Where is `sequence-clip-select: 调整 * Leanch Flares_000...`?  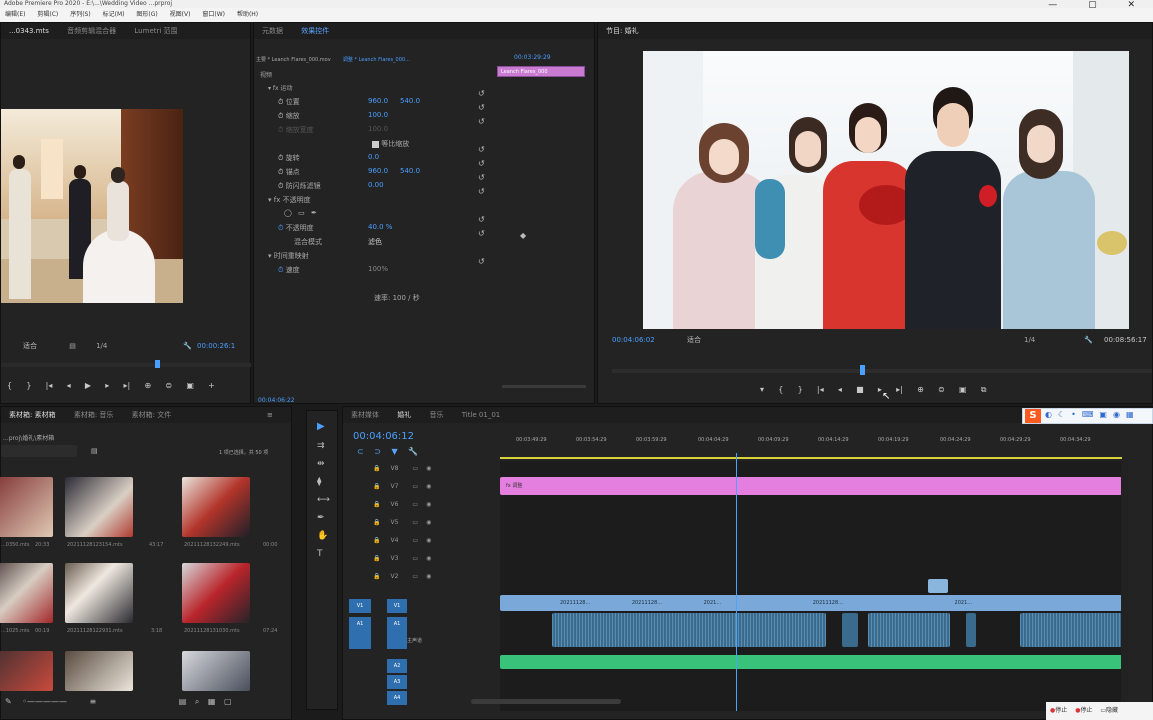
sequence-clip-select: 调整 * Leanch Flares_000... is located at coordinates (376, 60).